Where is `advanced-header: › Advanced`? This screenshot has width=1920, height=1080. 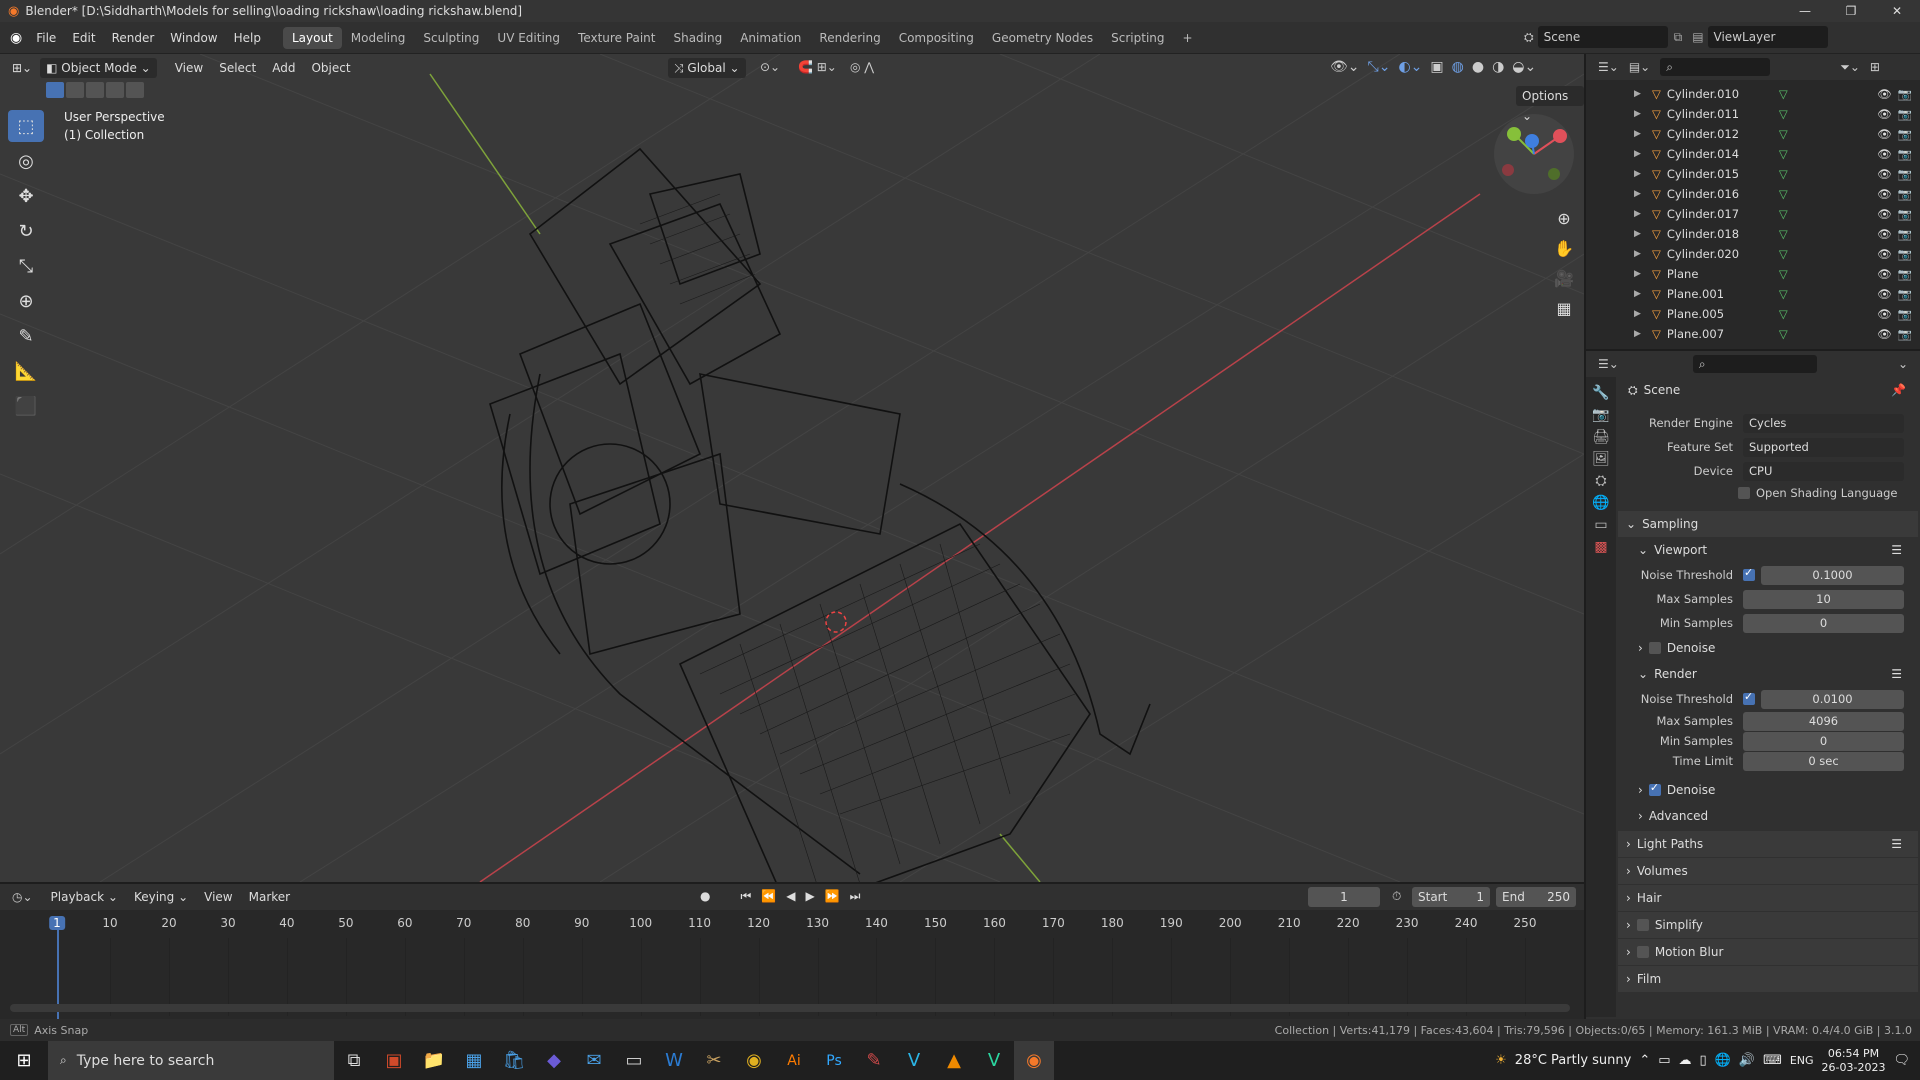 advanced-header: › Advanced is located at coordinates (1768, 816).